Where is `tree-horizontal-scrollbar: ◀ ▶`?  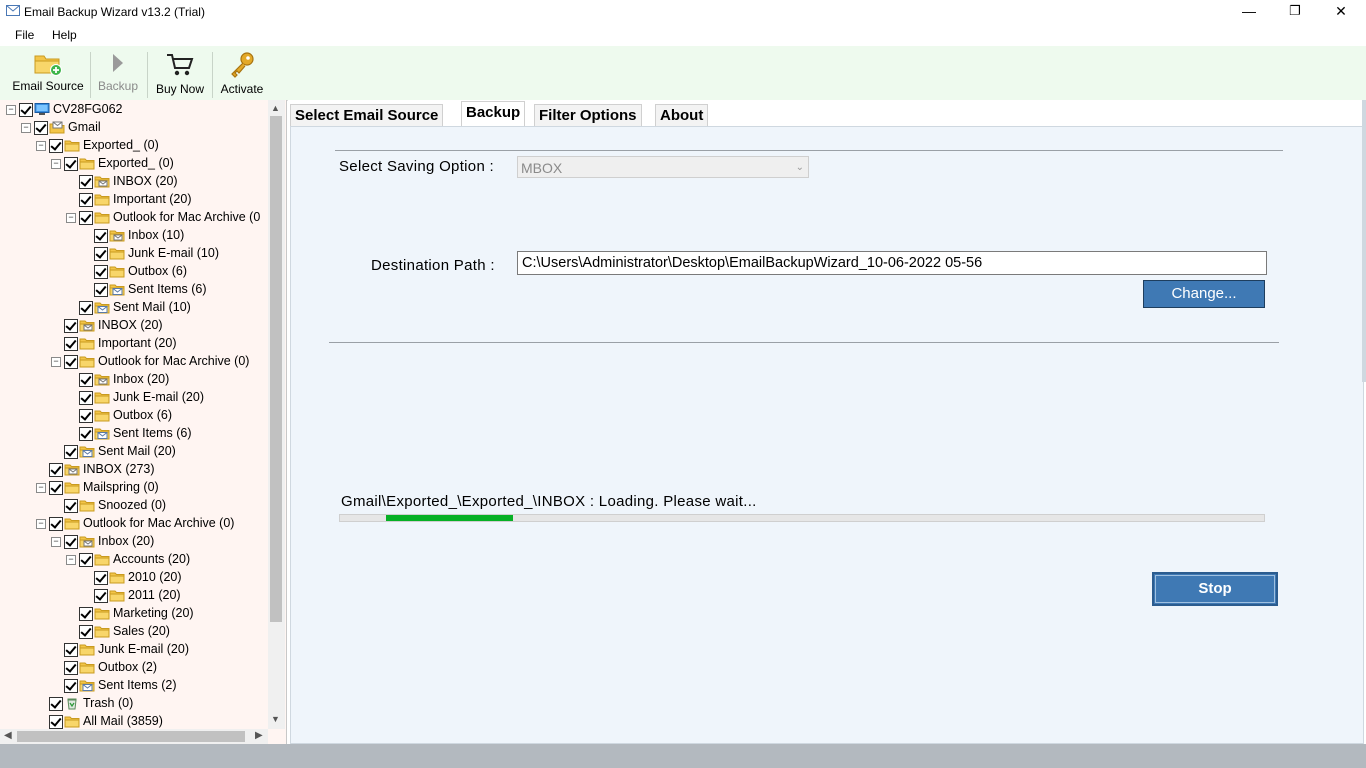 tree-horizontal-scrollbar: ◀ ▶ is located at coordinates (134, 736).